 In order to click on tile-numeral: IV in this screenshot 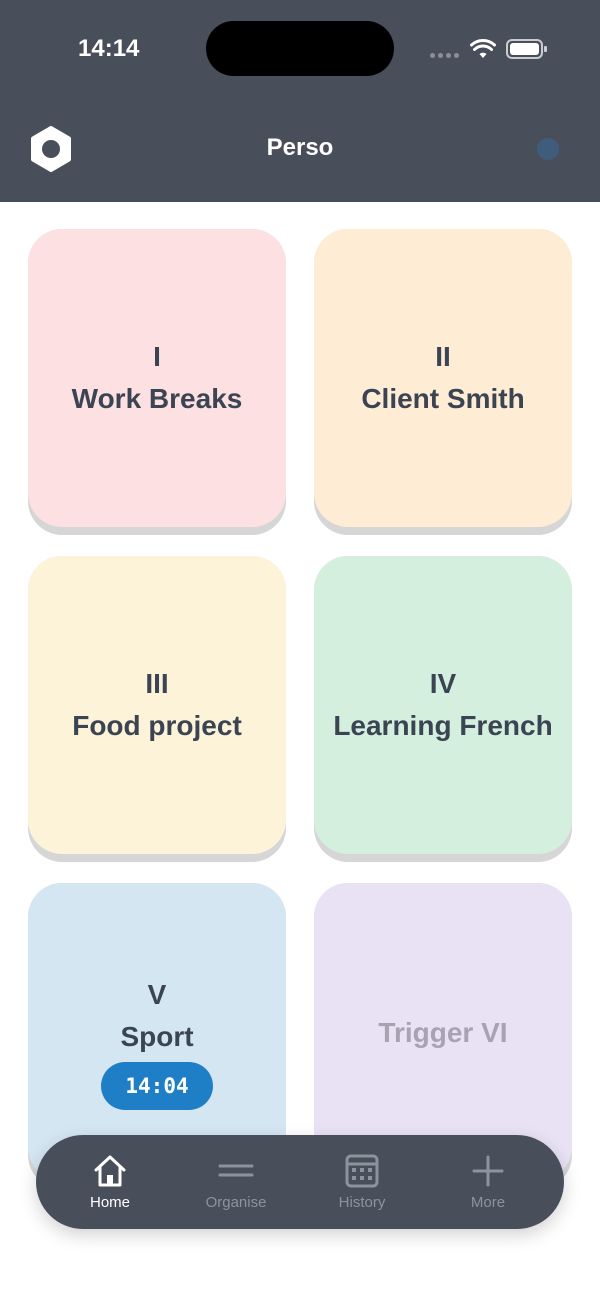, I will do `click(443, 683)`.